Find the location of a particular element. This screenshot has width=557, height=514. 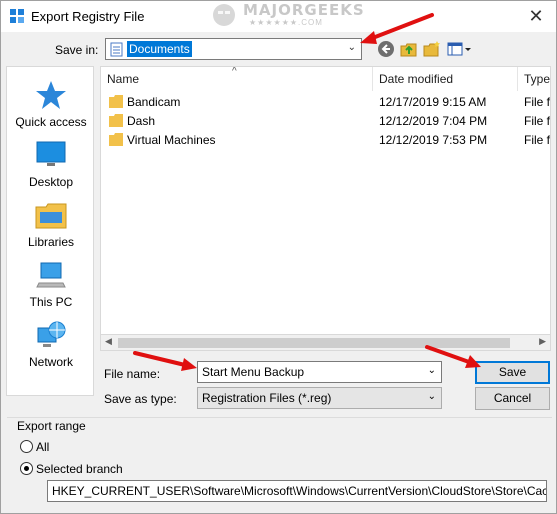

save-as-type-label: Save as type: is located at coordinates (140, 399).